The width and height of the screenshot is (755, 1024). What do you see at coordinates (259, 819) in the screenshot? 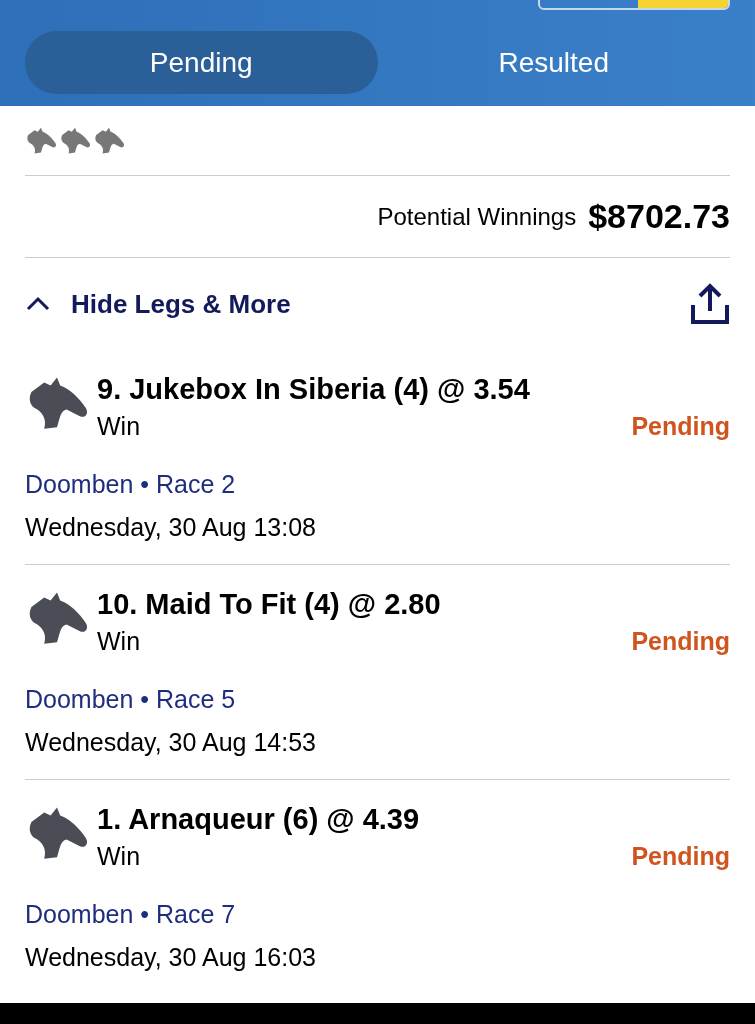
I see `runner-title: 1. Arnaqueur (6) @ 4.39` at bounding box center [259, 819].